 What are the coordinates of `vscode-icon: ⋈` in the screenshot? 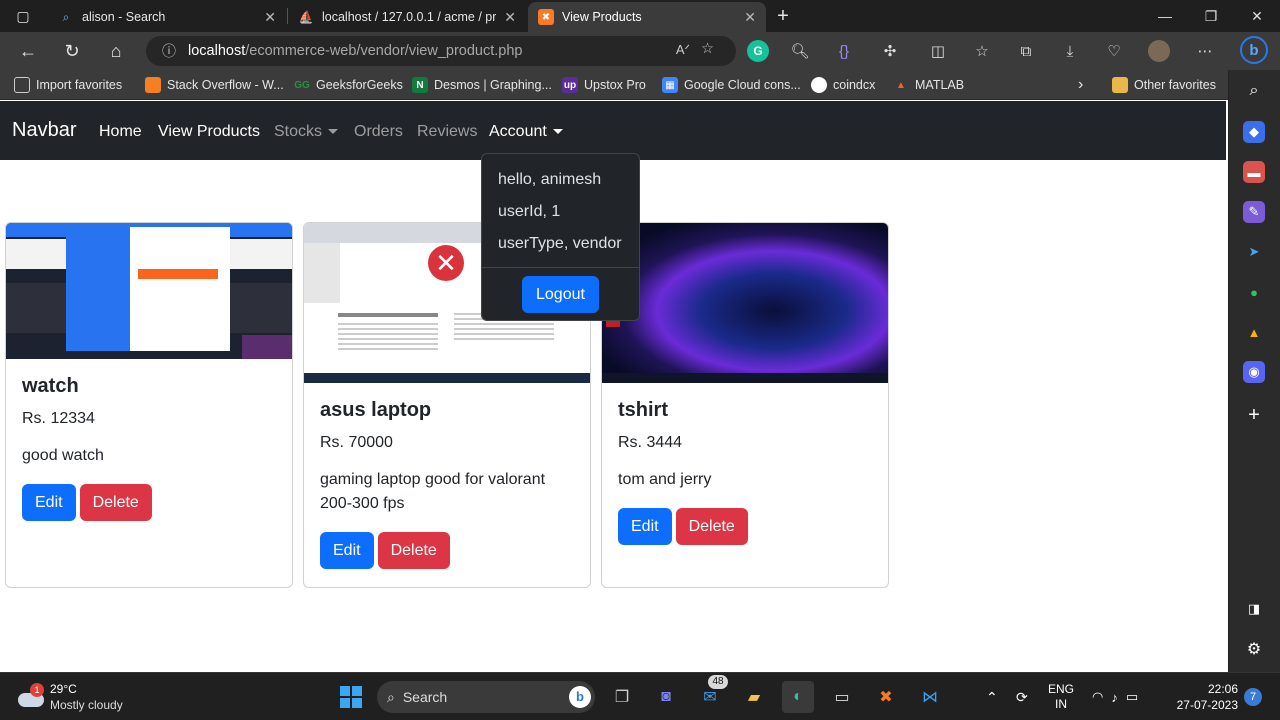 It's located at (930, 697).